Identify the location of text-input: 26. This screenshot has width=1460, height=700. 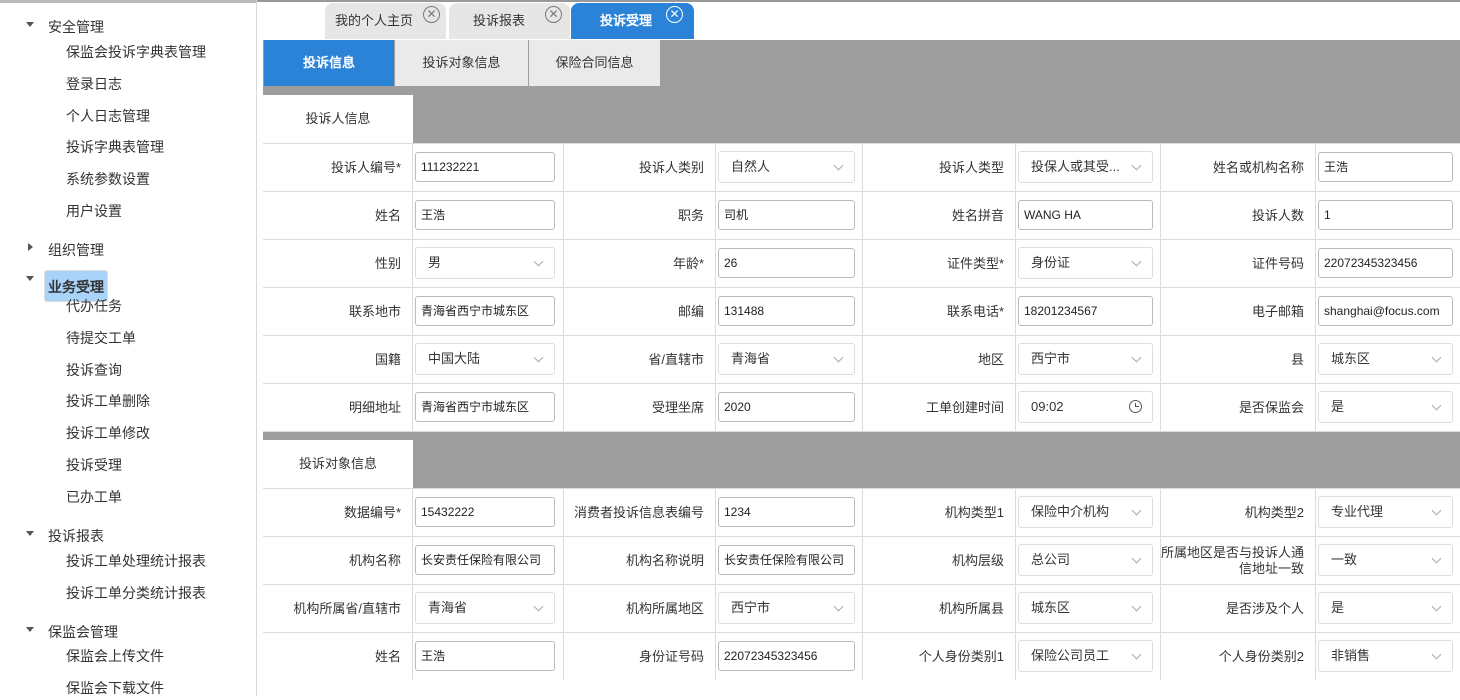
(786, 263).